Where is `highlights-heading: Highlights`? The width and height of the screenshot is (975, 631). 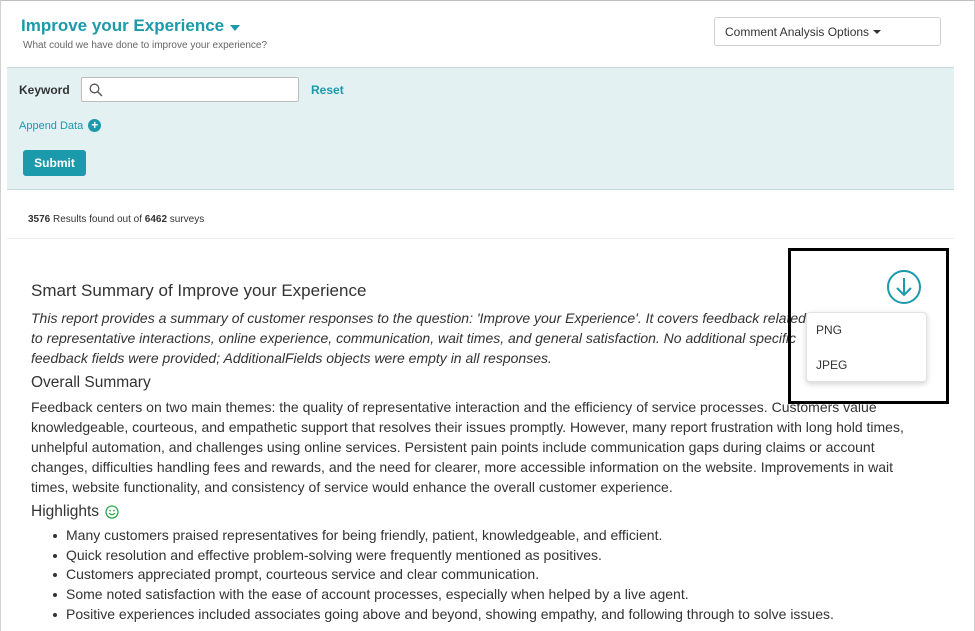 highlights-heading: Highlights is located at coordinates (476, 512).